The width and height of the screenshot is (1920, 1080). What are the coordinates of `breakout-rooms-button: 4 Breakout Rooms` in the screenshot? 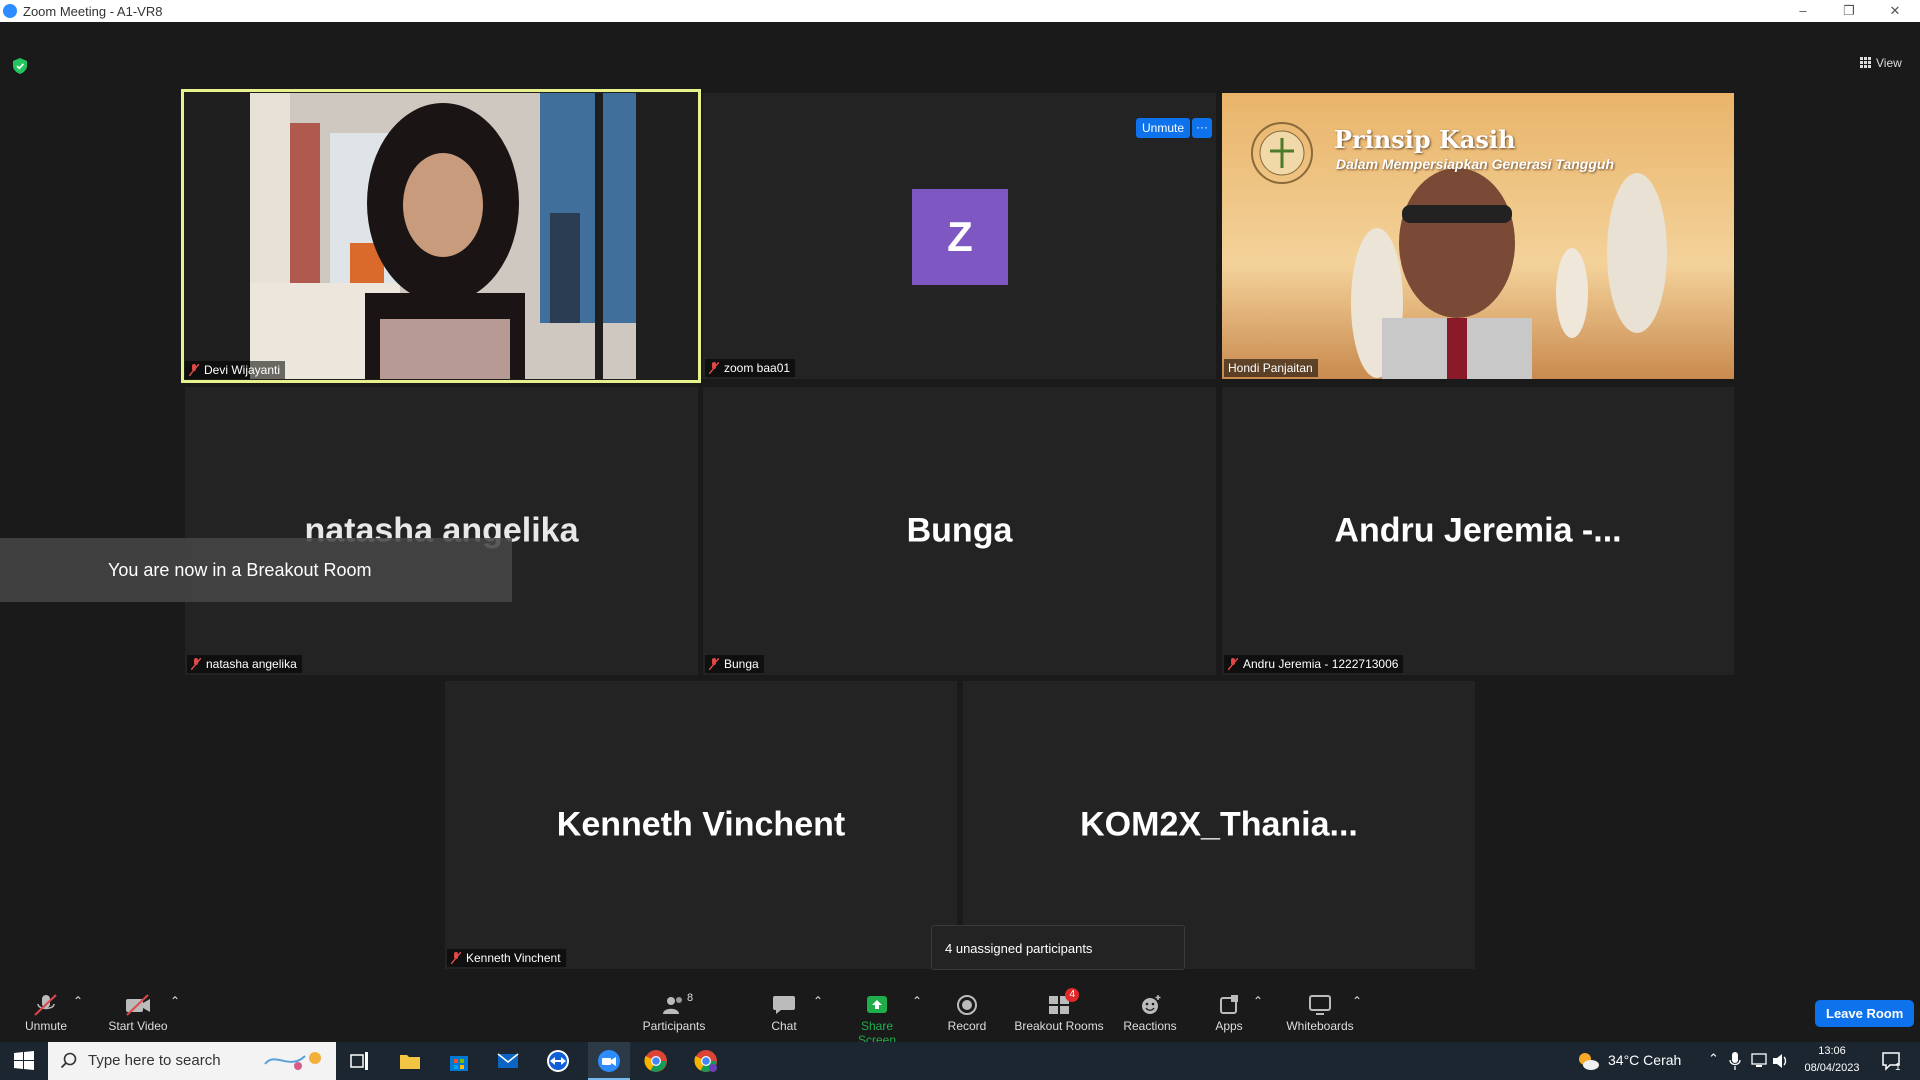 It's located at (1059, 1010).